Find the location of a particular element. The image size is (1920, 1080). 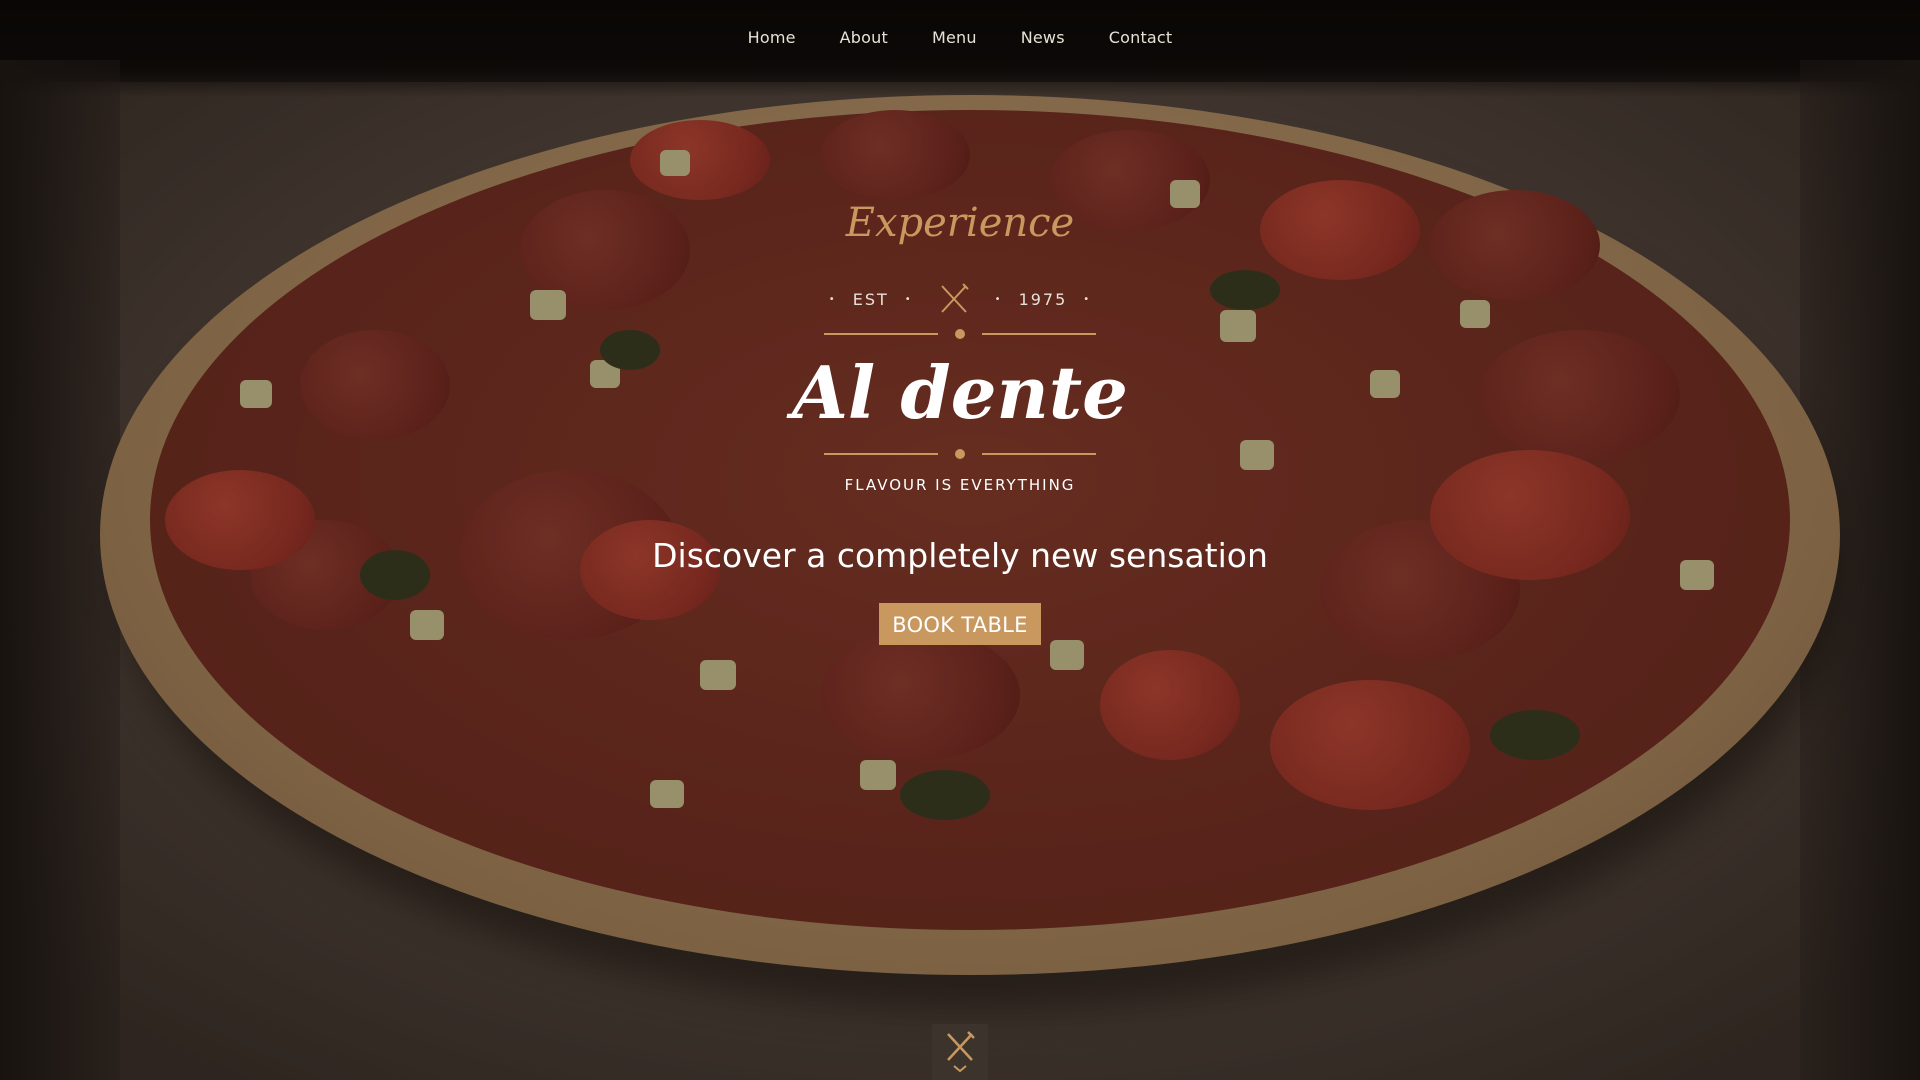

main-nav: Home About Menu News Contact is located at coordinates (960, 37).